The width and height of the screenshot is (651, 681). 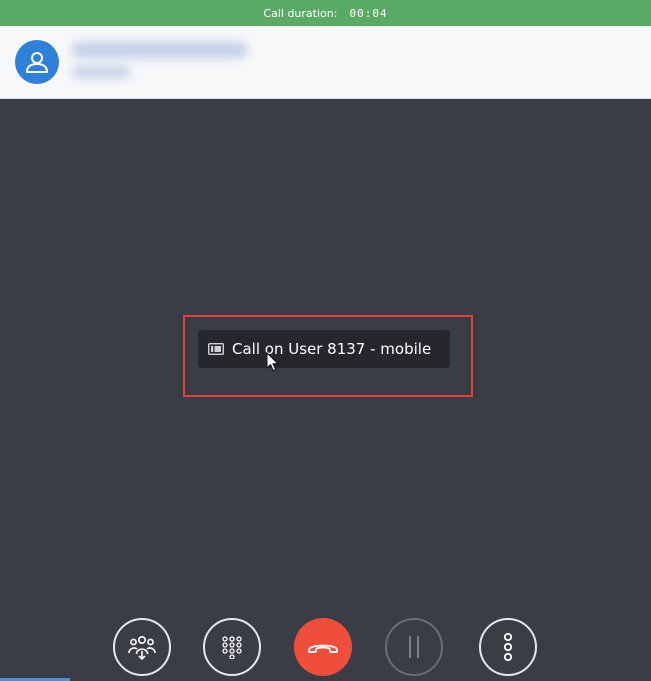 What do you see at coordinates (101, 72) in the screenshot?
I see `contact-number-redacted` at bounding box center [101, 72].